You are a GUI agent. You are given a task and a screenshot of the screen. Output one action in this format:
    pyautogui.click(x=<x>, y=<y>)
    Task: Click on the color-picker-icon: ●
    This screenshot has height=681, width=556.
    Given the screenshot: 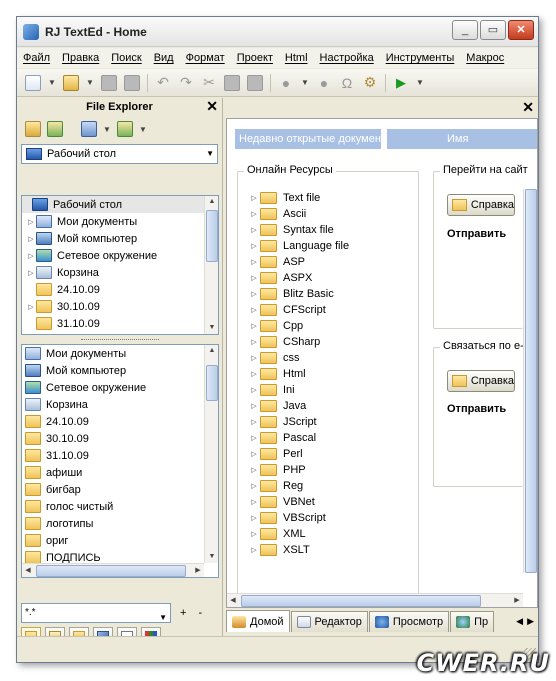 What is the action you would take?
    pyautogui.click(x=324, y=83)
    